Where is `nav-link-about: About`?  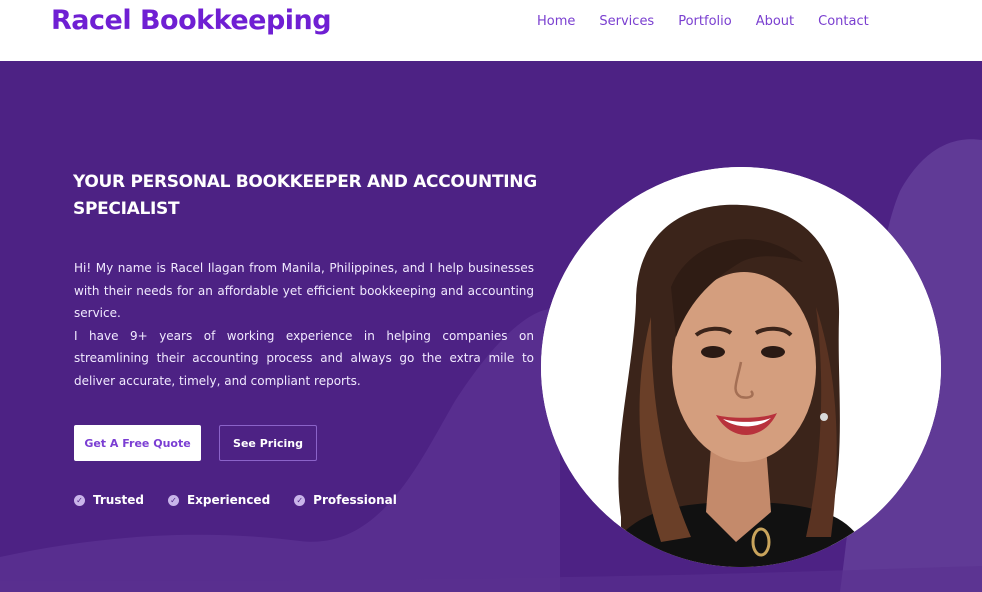
nav-link-about: About is located at coordinates (775, 21).